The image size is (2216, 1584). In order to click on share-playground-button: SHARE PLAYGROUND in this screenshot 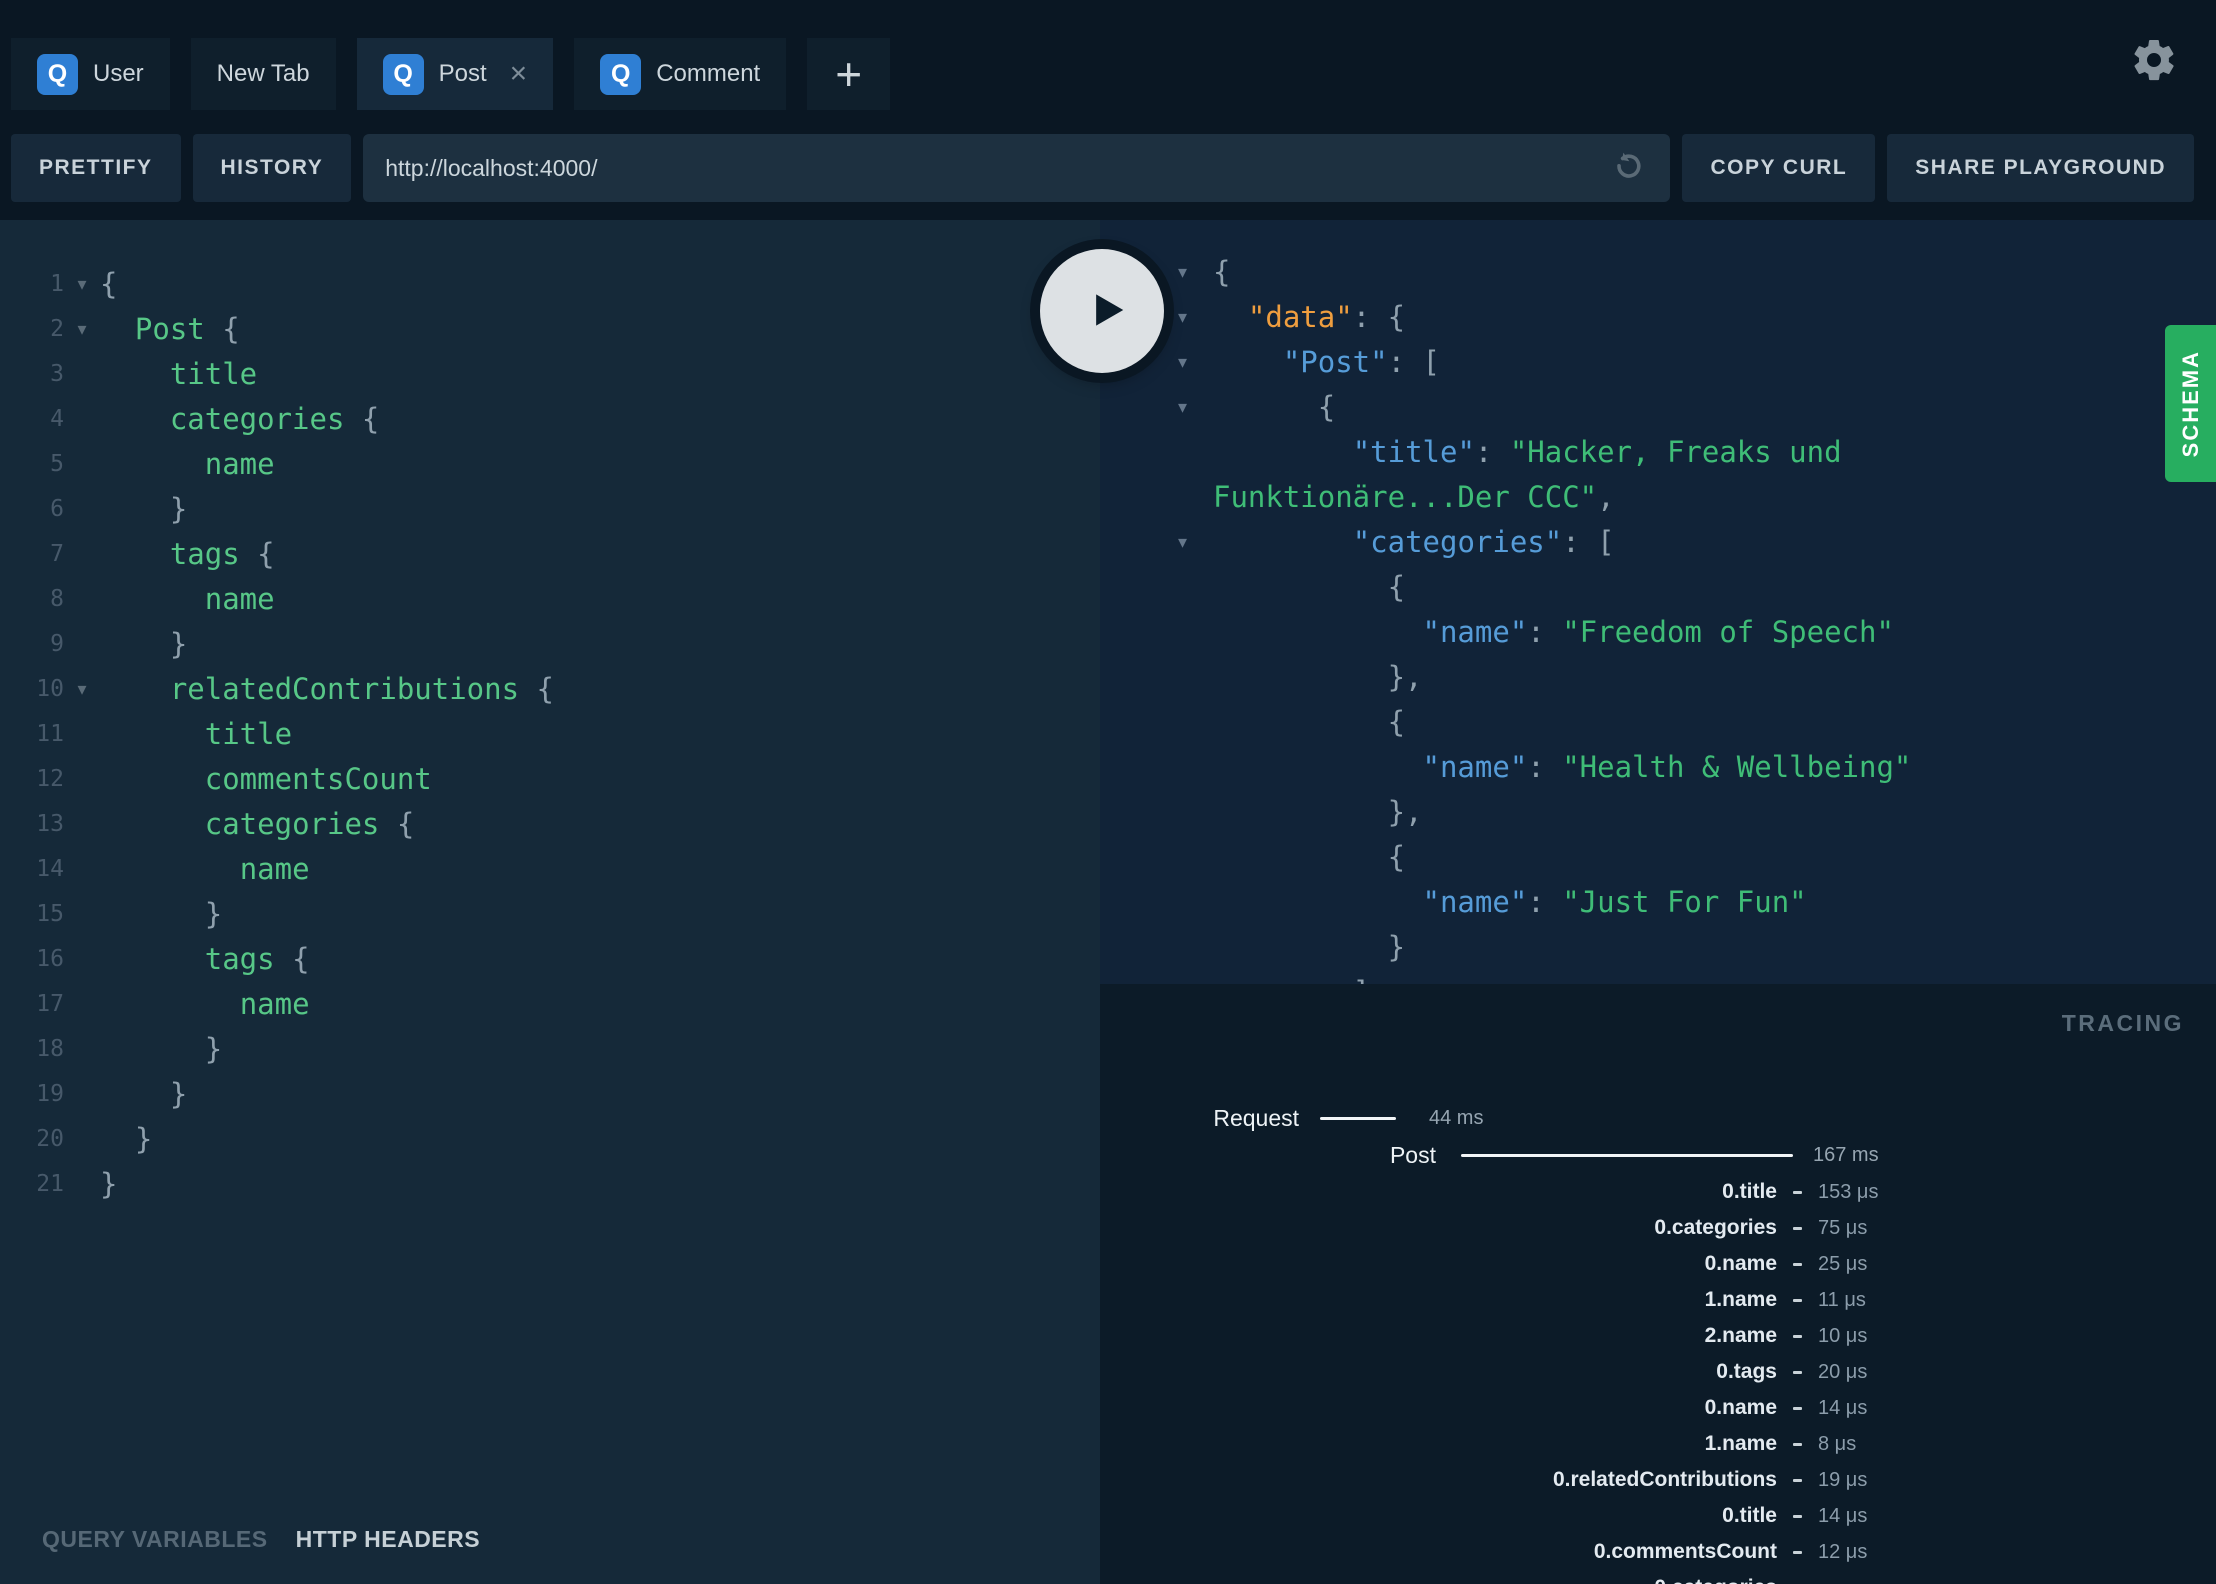, I will do `click(2040, 168)`.